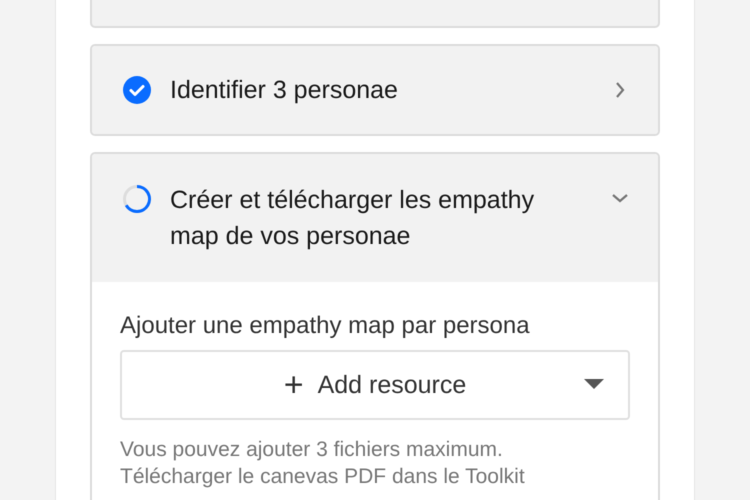 The height and width of the screenshot is (500, 750). I want to click on task-title: Créer et télécharger les empathy map de vos personae, so click(353, 218).